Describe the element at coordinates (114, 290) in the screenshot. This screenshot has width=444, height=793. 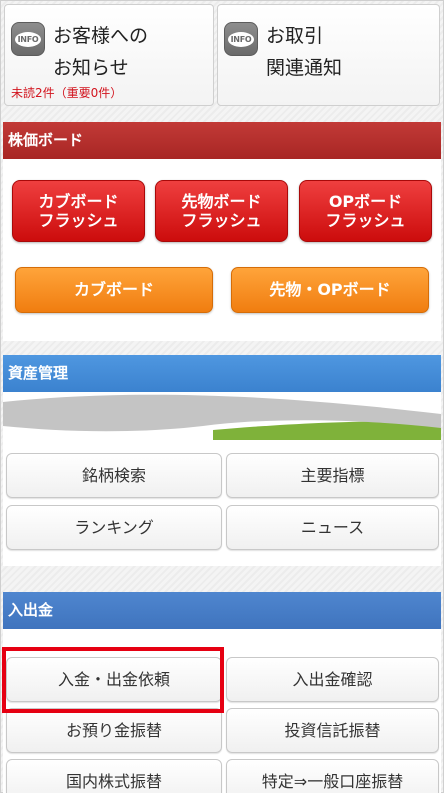
I see `kabu-board-button: カブボード` at that location.